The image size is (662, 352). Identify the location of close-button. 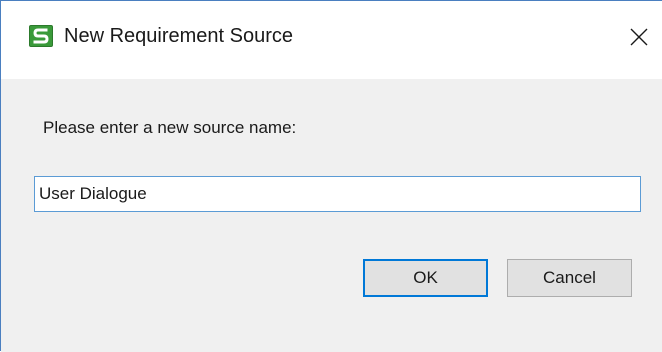
(639, 37).